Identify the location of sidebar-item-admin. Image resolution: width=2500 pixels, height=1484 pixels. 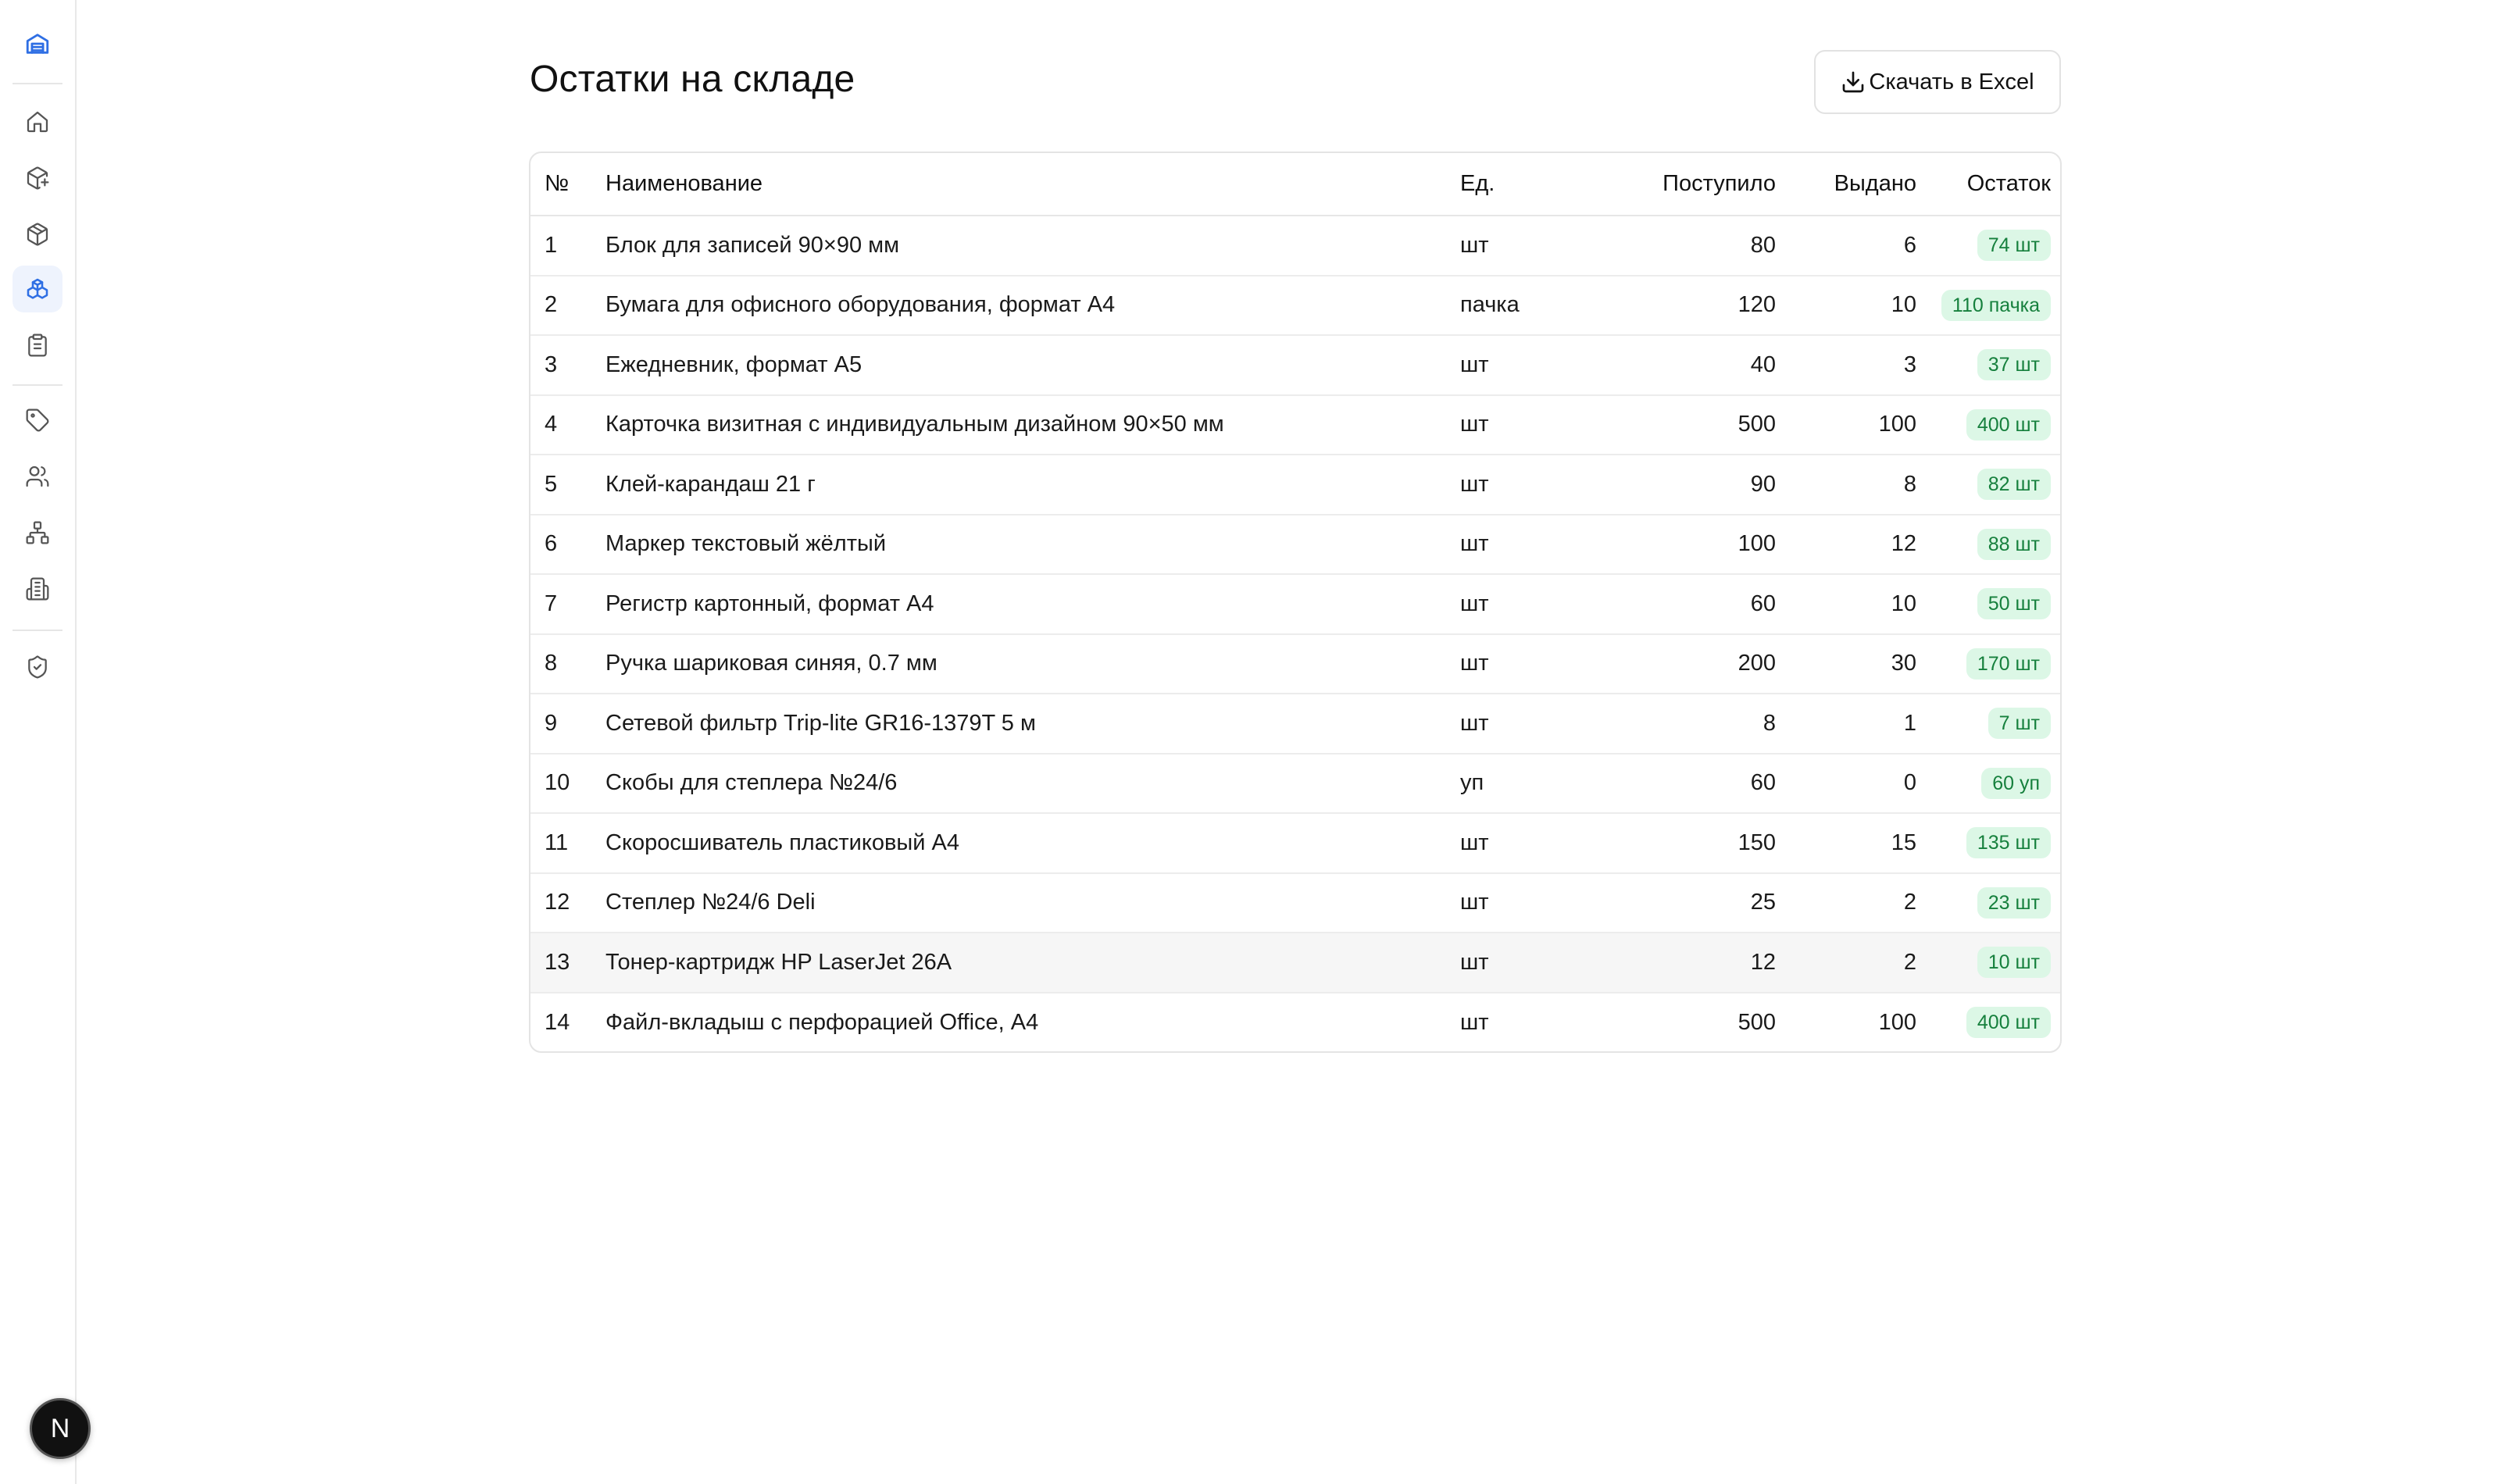
(37, 667).